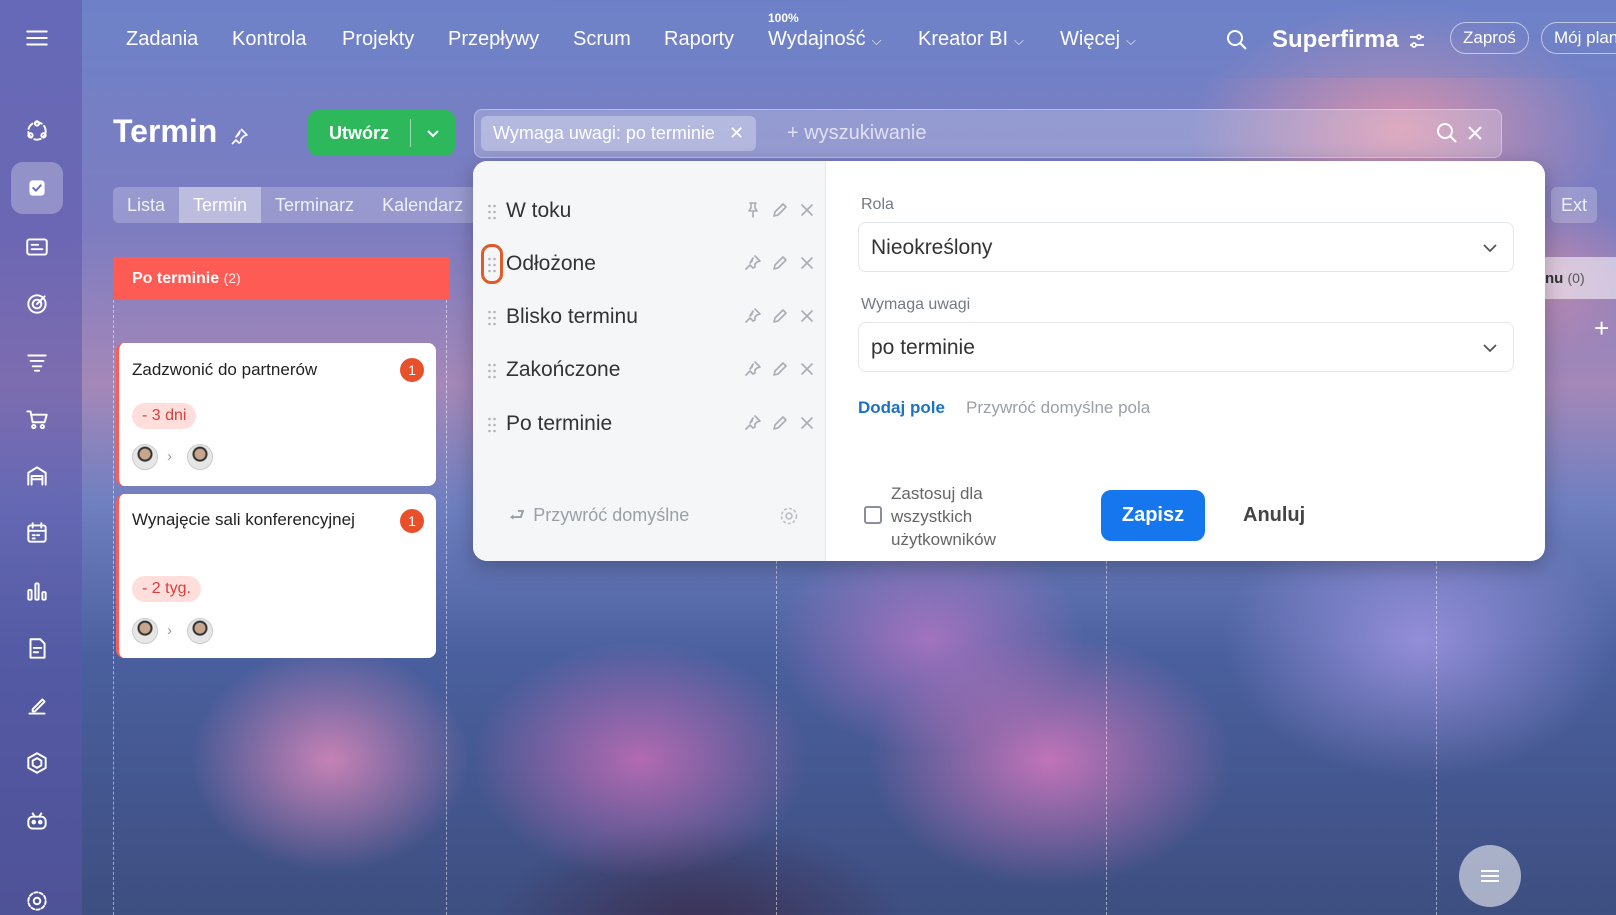 The width and height of the screenshot is (1616, 915). Describe the element at coordinates (563, 370) in the screenshot. I see `preset-label: Zakończone` at that location.